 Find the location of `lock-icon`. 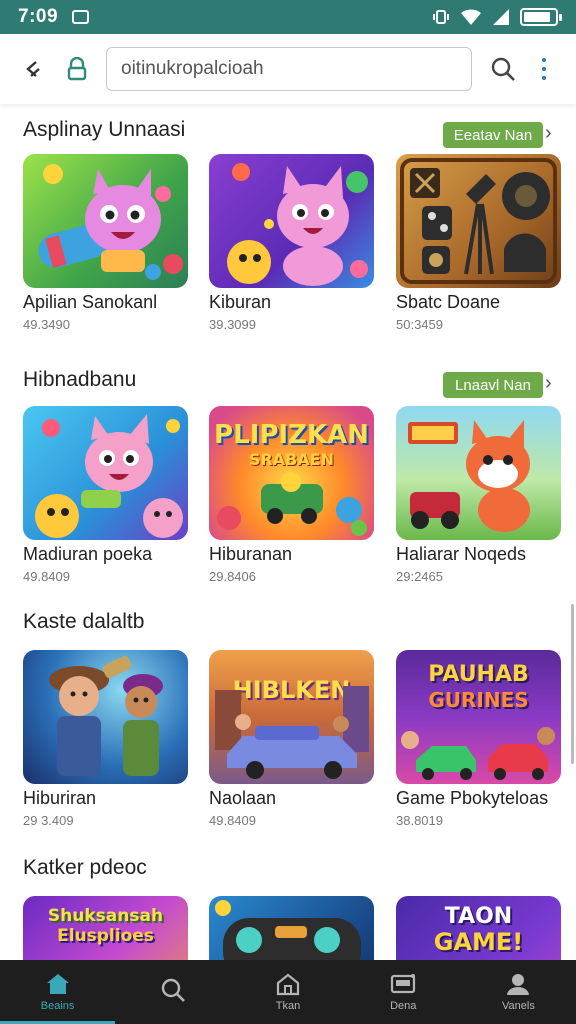

lock-icon is located at coordinates (77, 69).